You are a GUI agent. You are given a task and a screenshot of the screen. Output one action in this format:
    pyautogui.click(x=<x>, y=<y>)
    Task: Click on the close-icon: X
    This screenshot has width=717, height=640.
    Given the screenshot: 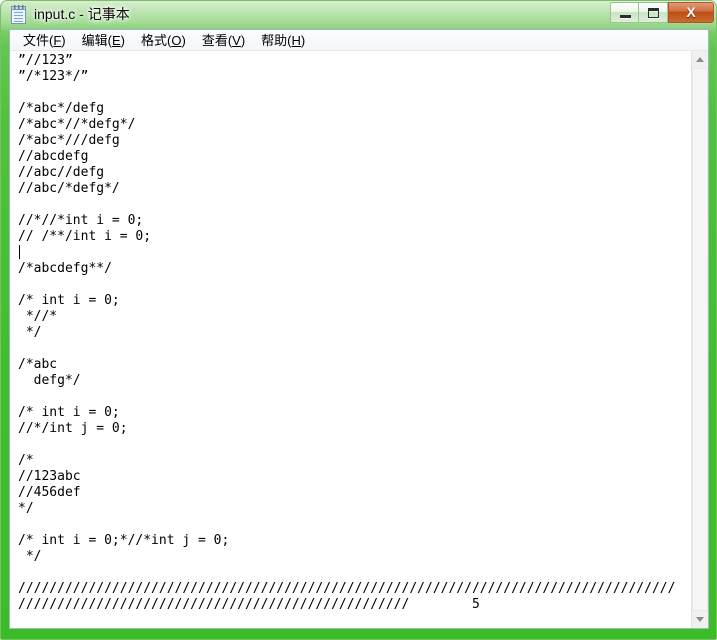 What is the action you would take?
    pyautogui.click(x=691, y=12)
    